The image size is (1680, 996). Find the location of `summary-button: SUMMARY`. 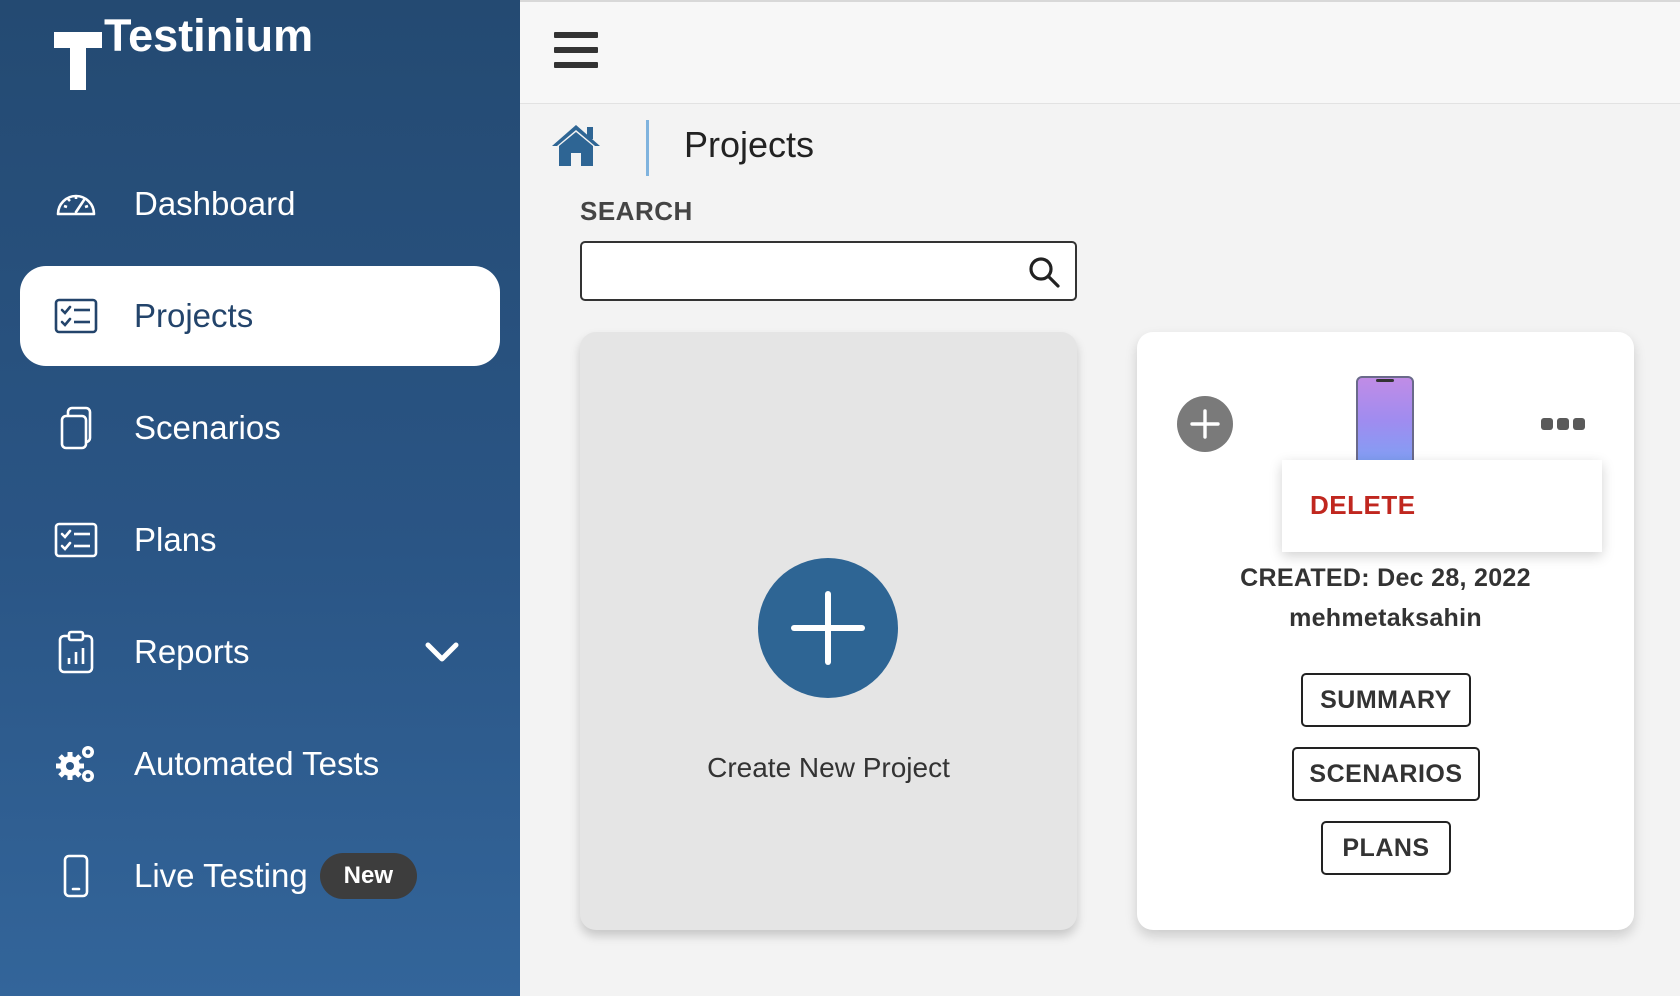

summary-button: SUMMARY is located at coordinates (1386, 700).